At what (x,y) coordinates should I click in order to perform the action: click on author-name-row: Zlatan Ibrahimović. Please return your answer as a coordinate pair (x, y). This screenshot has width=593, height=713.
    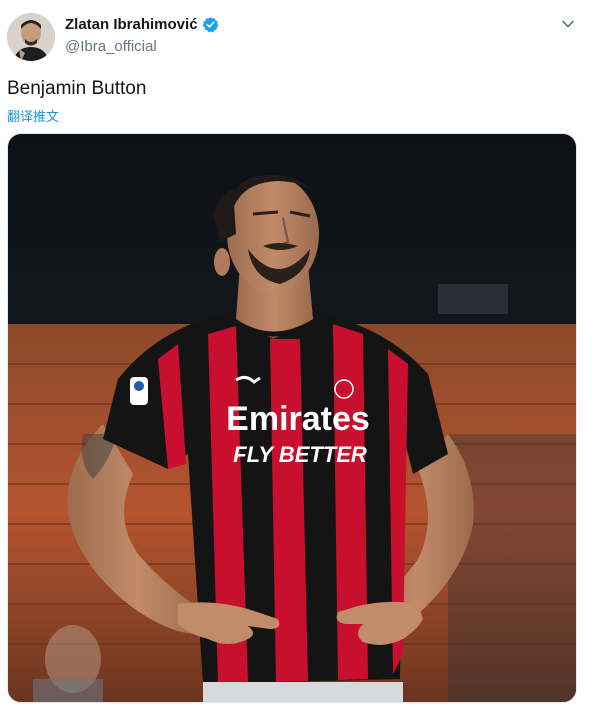
    Looking at the image, I should click on (142, 24).